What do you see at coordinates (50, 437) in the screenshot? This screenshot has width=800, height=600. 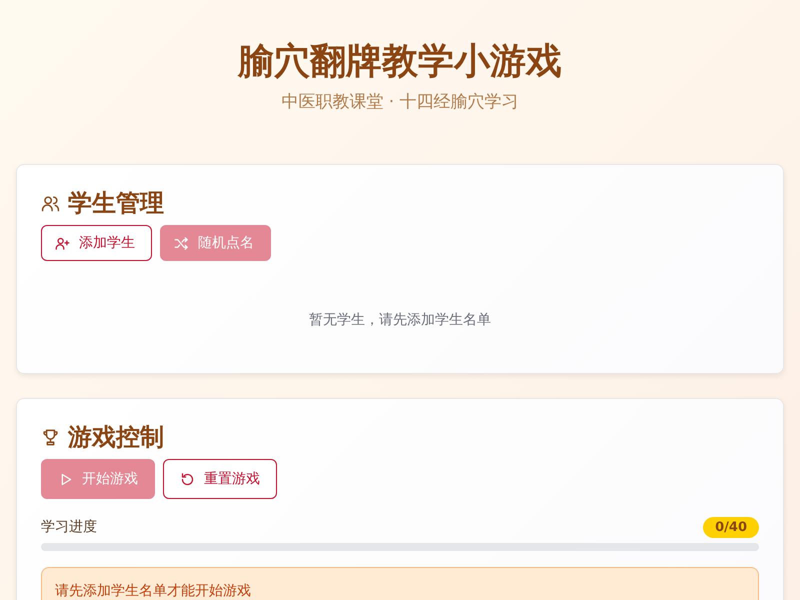 I see `trophy-icon` at bounding box center [50, 437].